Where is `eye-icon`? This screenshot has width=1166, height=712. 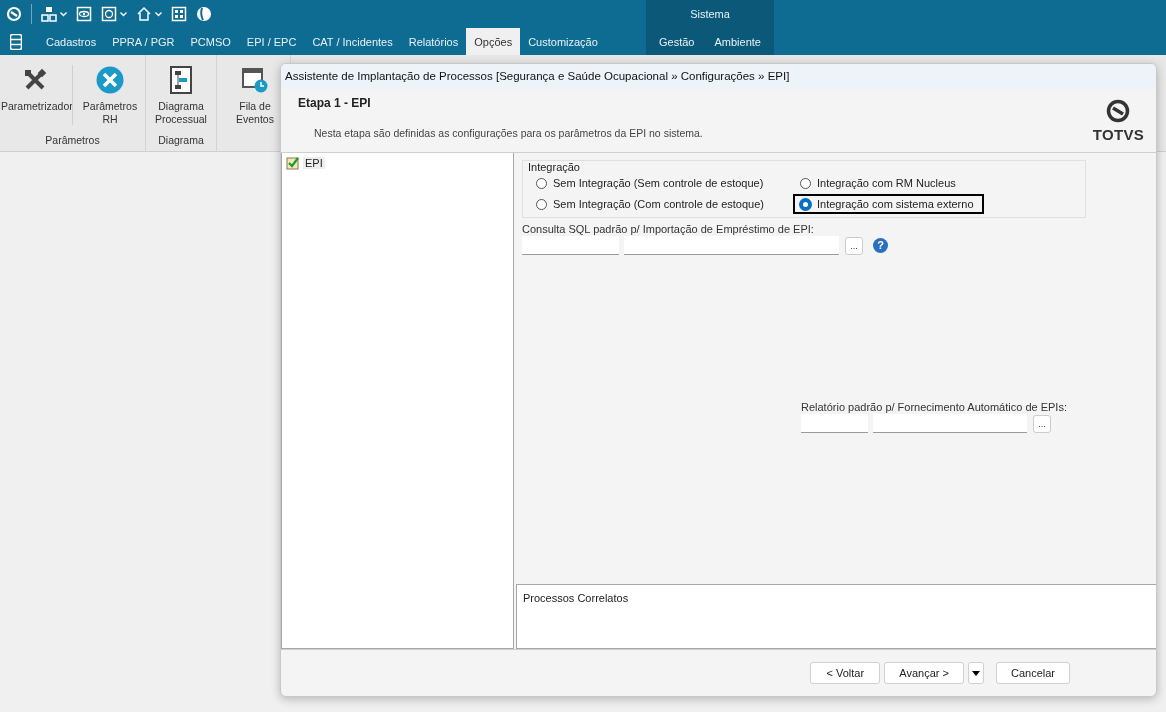 eye-icon is located at coordinates (84, 14).